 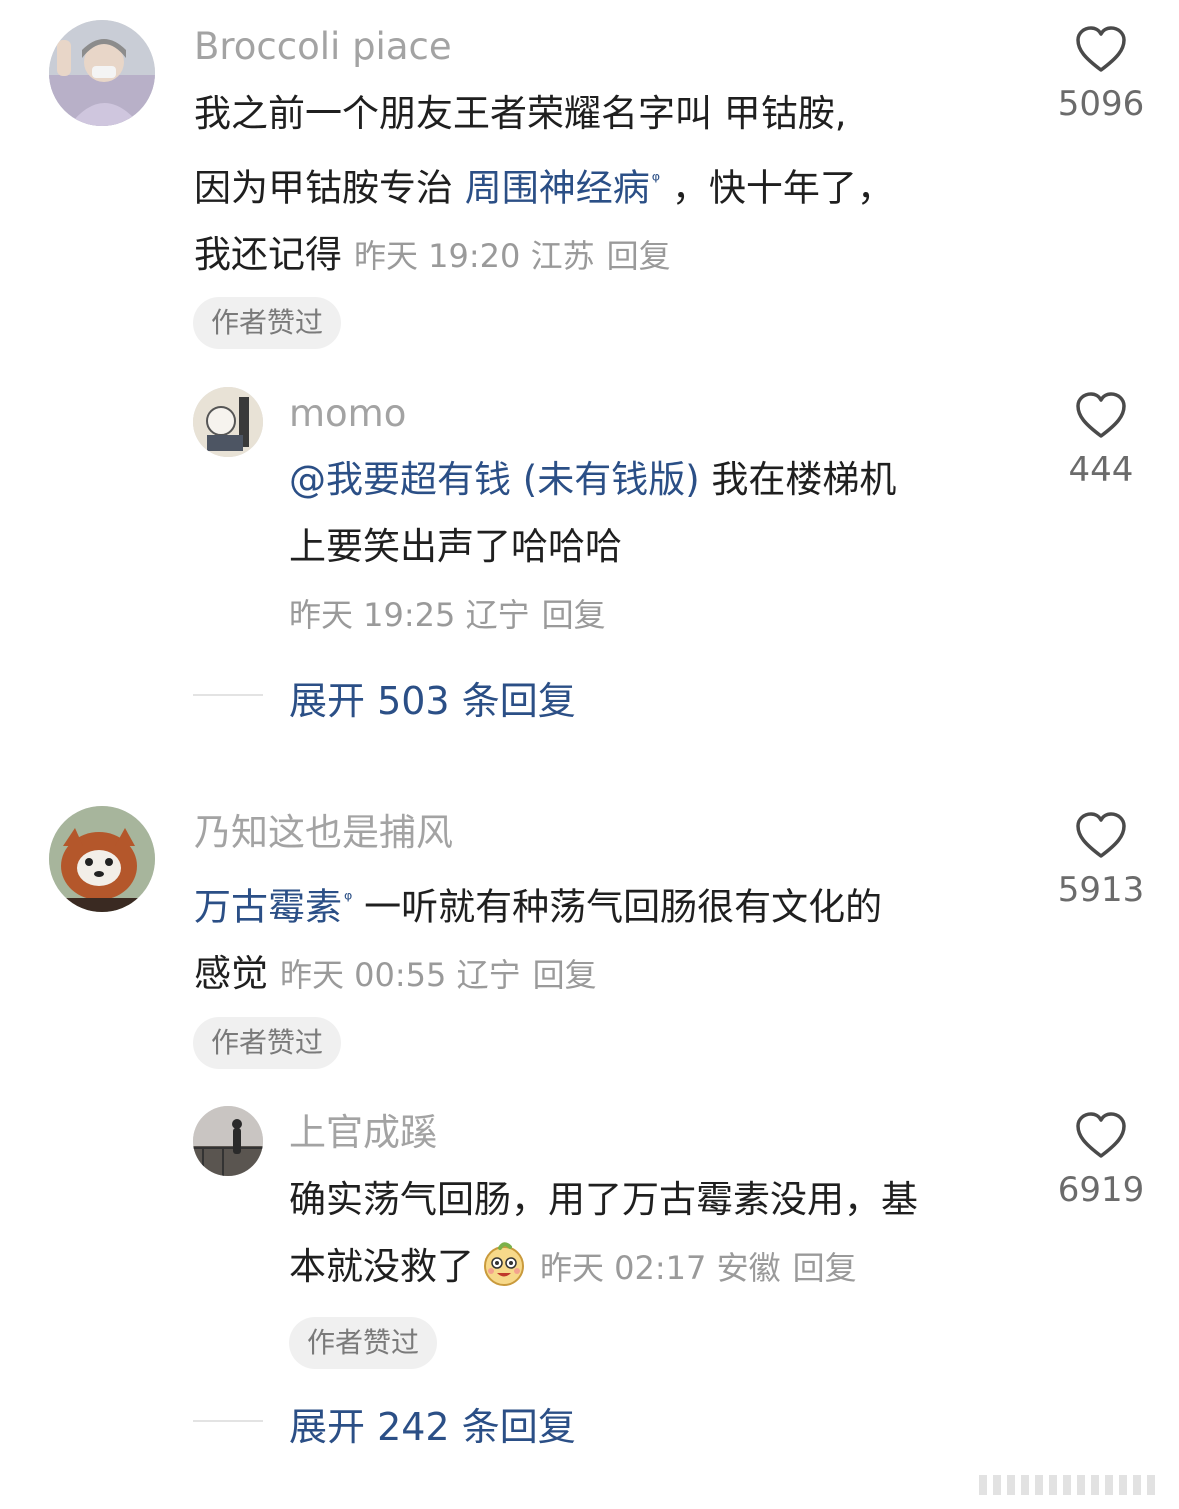 What do you see at coordinates (323, 833) in the screenshot?
I see `username: 乃知这也是捕风` at bounding box center [323, 833].